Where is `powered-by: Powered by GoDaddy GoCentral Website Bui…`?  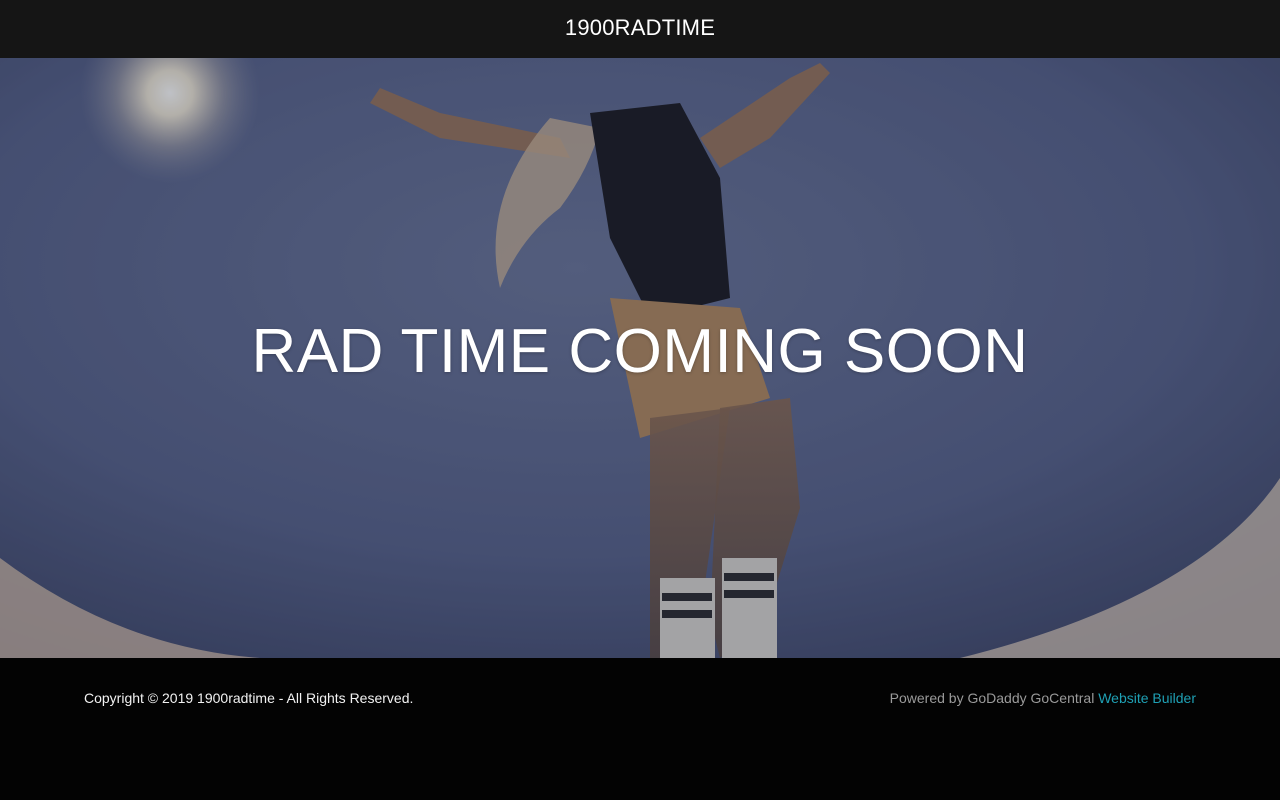
powered-by: Powered by GoDaddy GoCentral Website Bui… is located at coordinates (1043, 698).